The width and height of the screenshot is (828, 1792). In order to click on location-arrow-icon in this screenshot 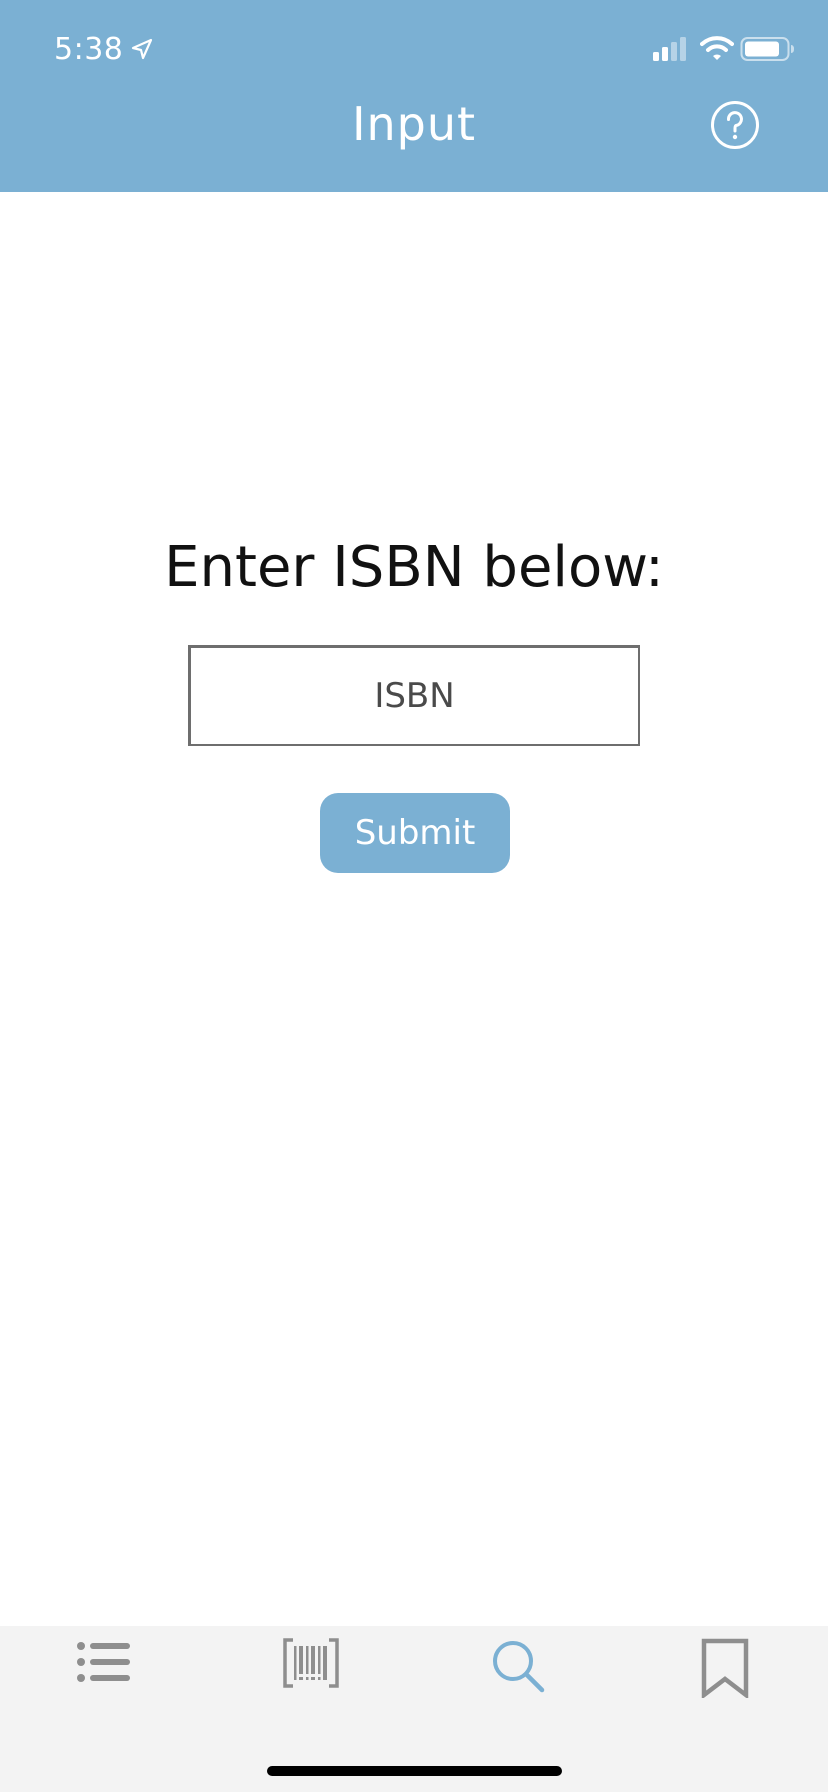, I will do `click(142, 49)`.